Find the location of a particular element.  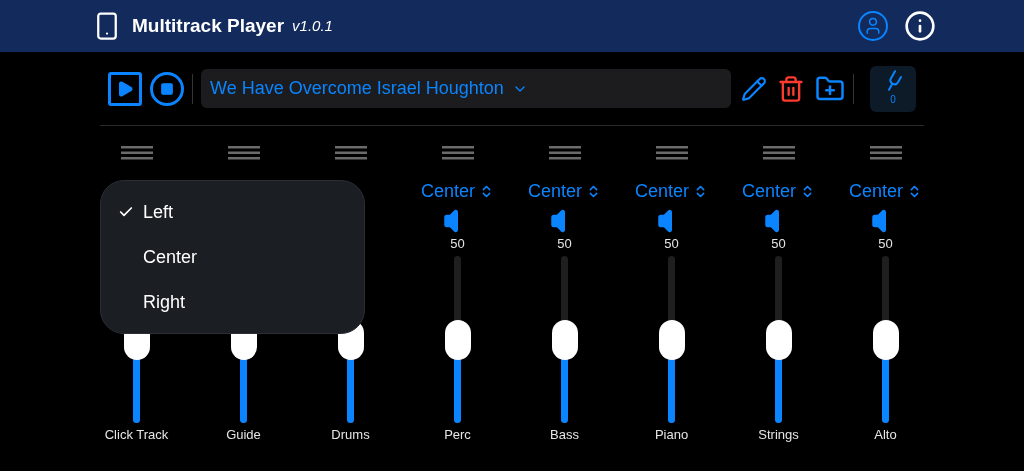

track-name: Perc is located at coordinates (457, 435).